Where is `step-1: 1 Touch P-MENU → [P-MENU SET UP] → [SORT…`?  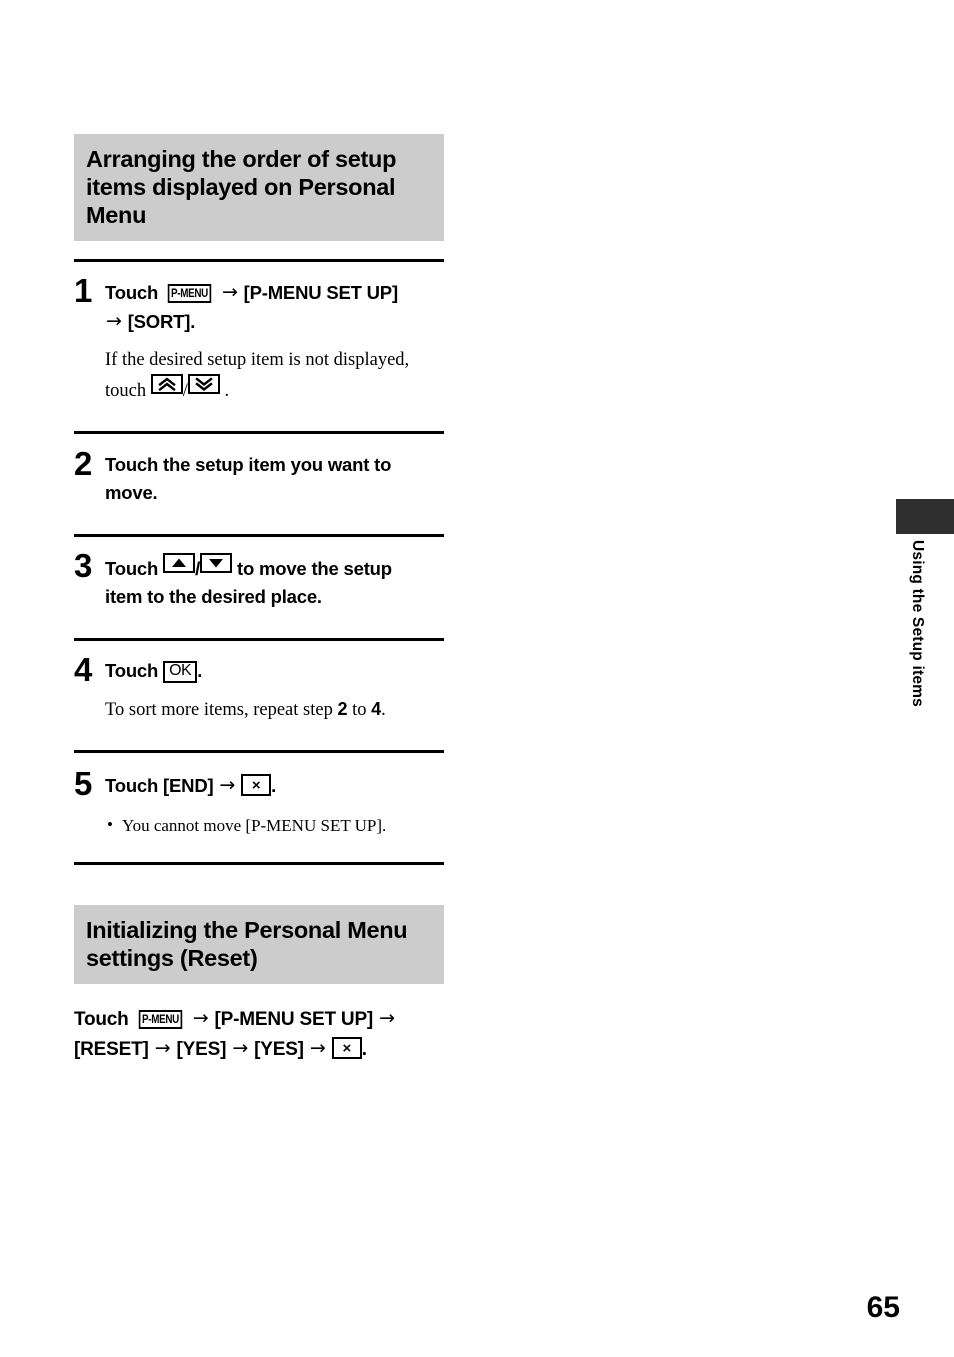 step-1: 1 Touch P-MENU → [P-MENU SET UP] → [SORT… is located at coordinates (259, 339).